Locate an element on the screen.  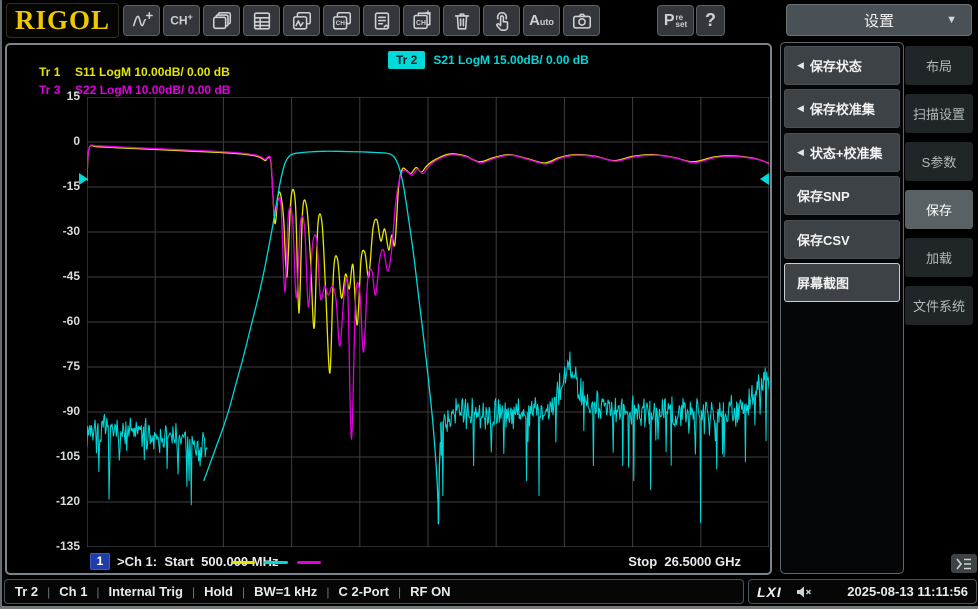
window-layout-button is located at coordinates (221, 20).